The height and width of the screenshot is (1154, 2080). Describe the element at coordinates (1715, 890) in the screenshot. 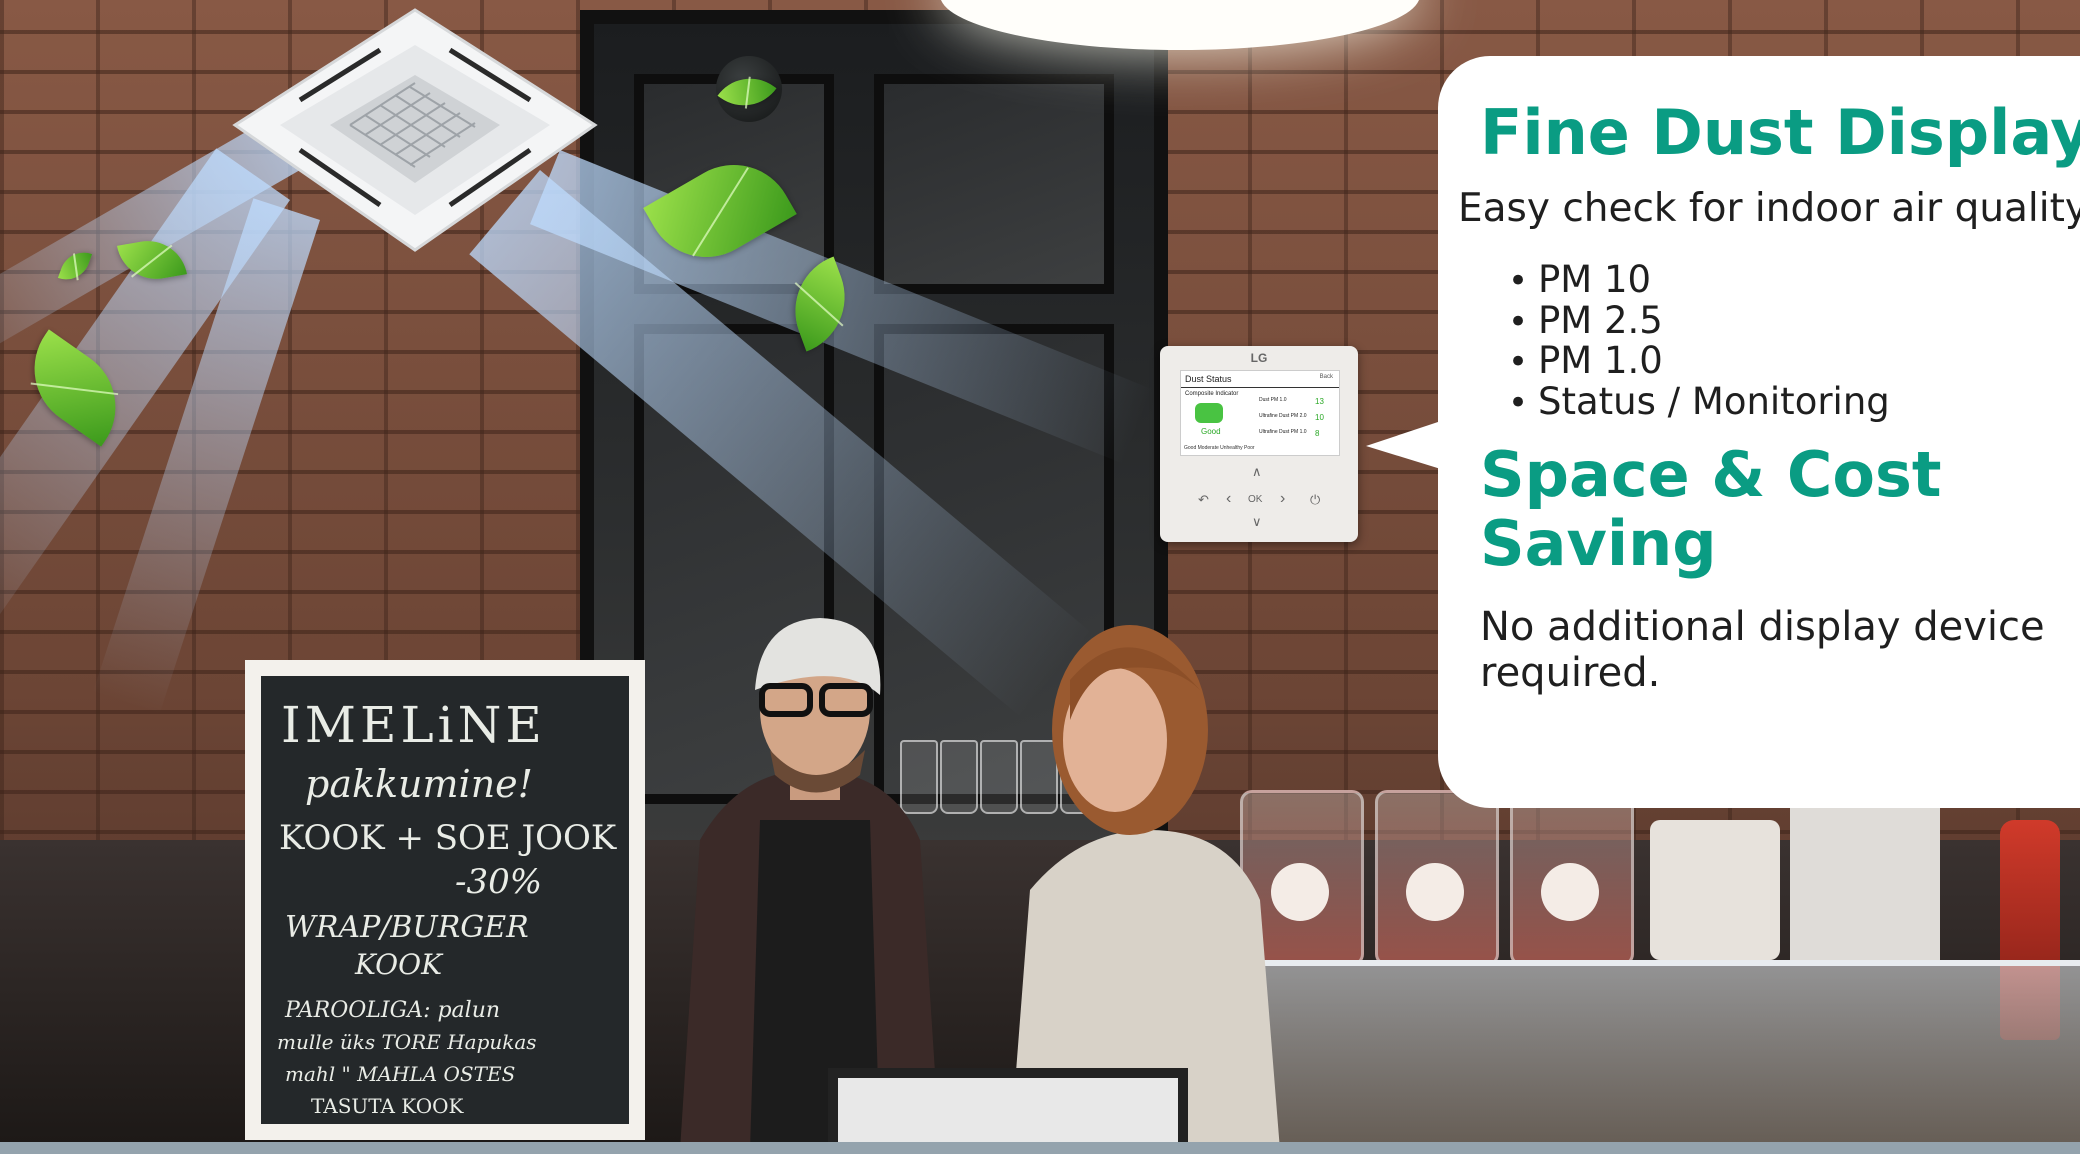

I see `flower-pot` at that location.